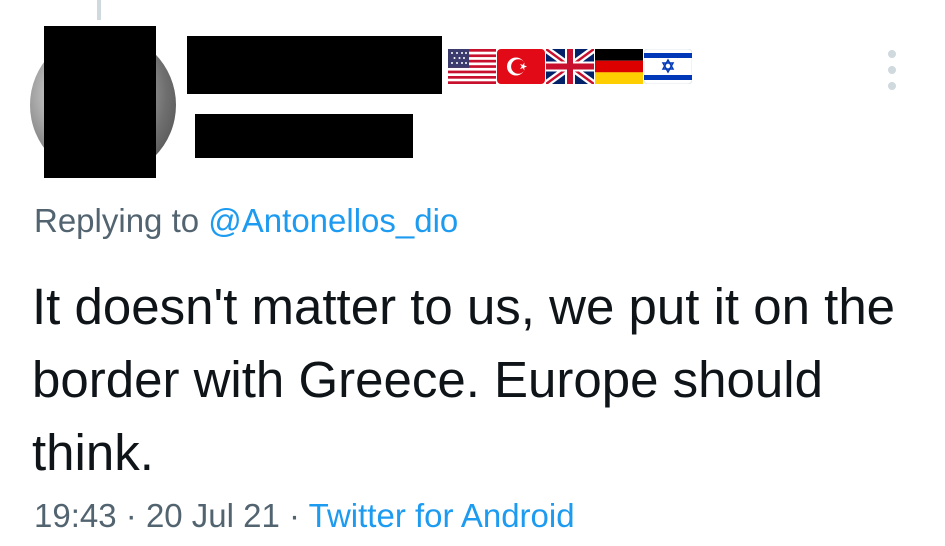 The height and width of the screenshot is (546, 945). I want to click on tweet-time: 19:43, so click(75, 515).